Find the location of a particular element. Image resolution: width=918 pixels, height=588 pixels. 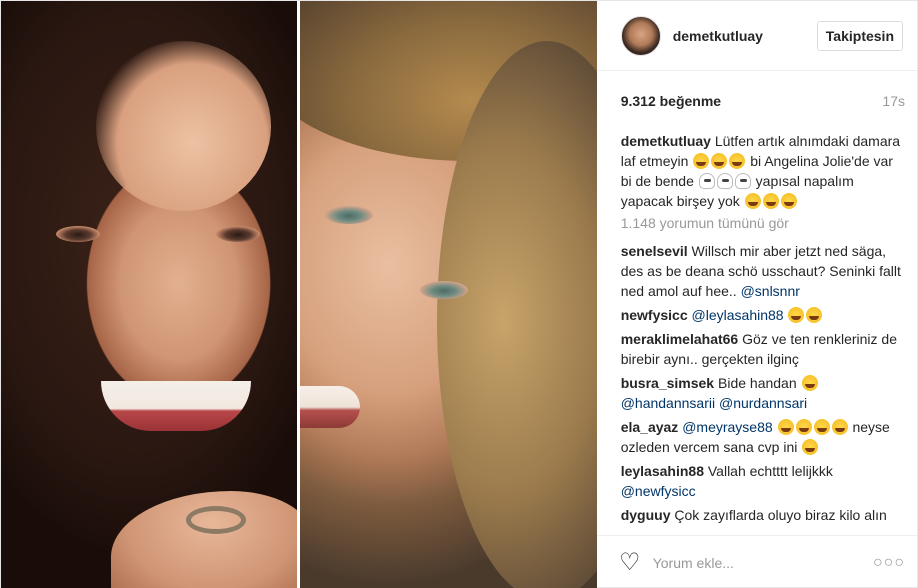

post-header: demetkutluay Takiptesin is located at coordinates (756, 36).